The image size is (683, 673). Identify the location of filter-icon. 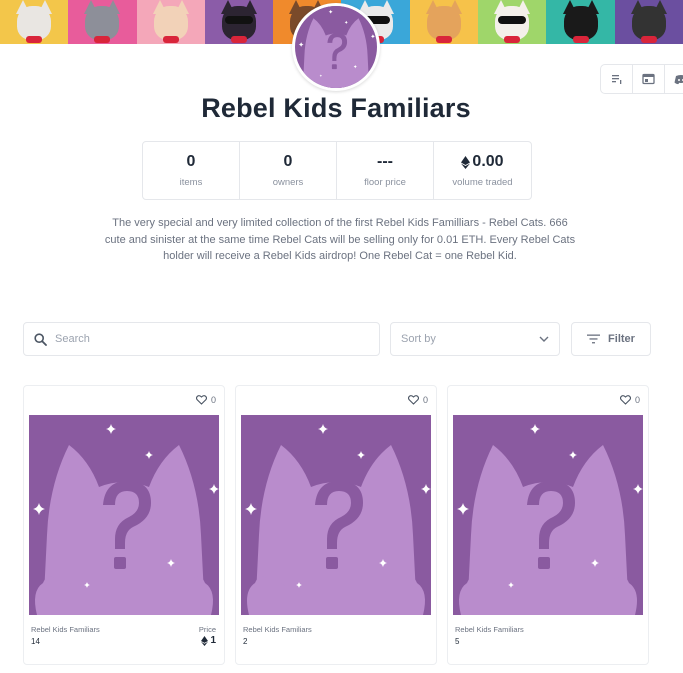
(594, 339).